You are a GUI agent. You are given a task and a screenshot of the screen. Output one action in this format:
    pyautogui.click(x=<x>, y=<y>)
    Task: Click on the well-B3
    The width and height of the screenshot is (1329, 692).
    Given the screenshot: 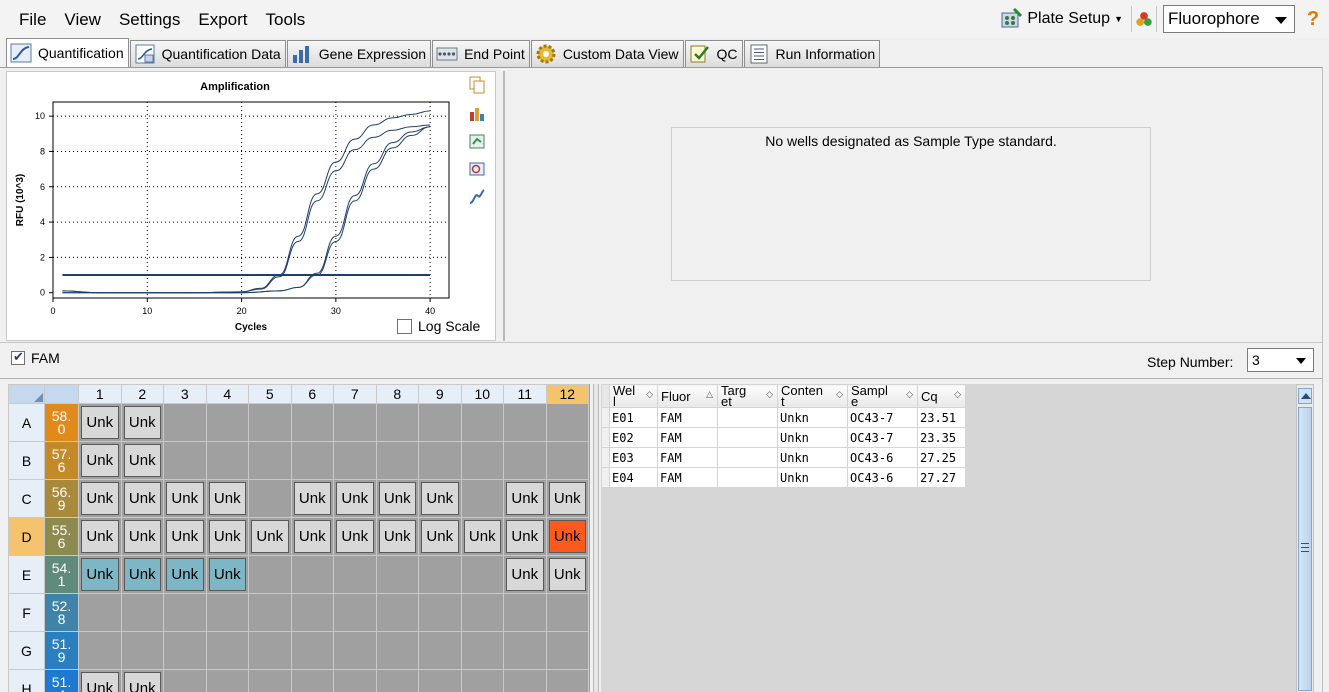 What is the action you would take?
    pyautogui.click(x=185, y=460)
    